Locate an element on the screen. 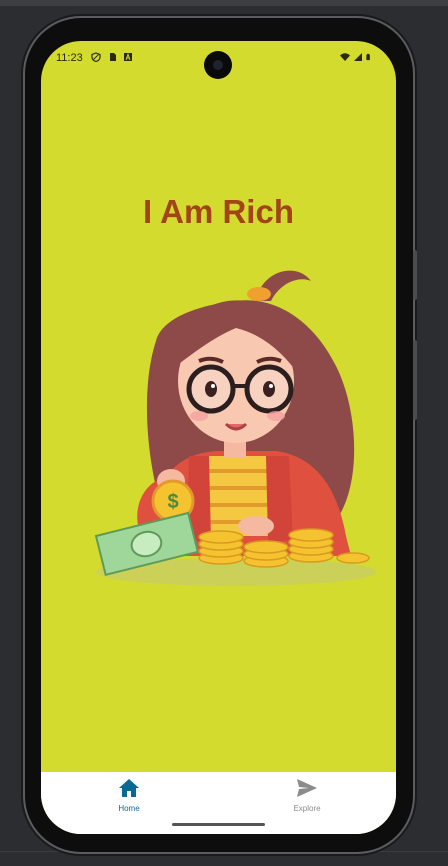 Image resolution: width=448 pixels, height=866 pixels. send-icon is located at coordinates (307, 788).